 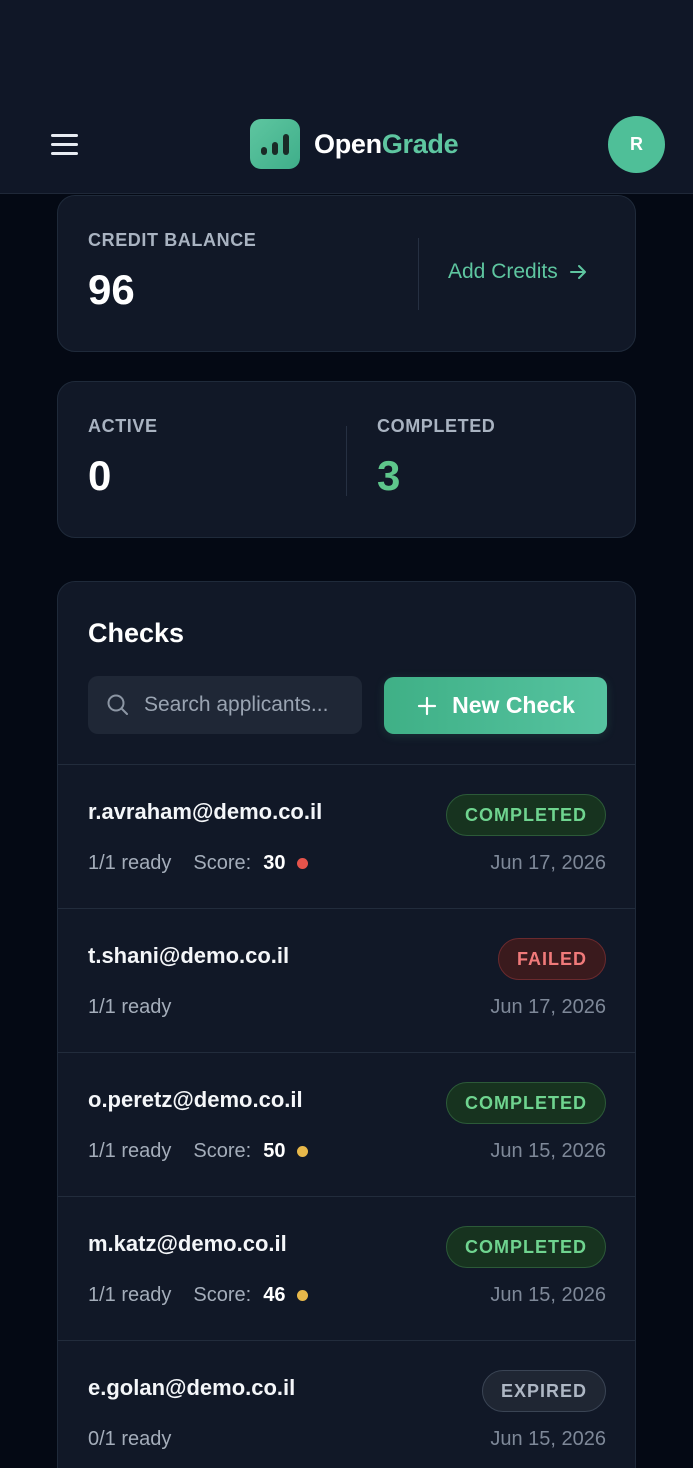 What do you see at coordinates (503, 271) in the screenshot?
I see `add-credits-label: Add Credits` at bounding box center [503, 271].